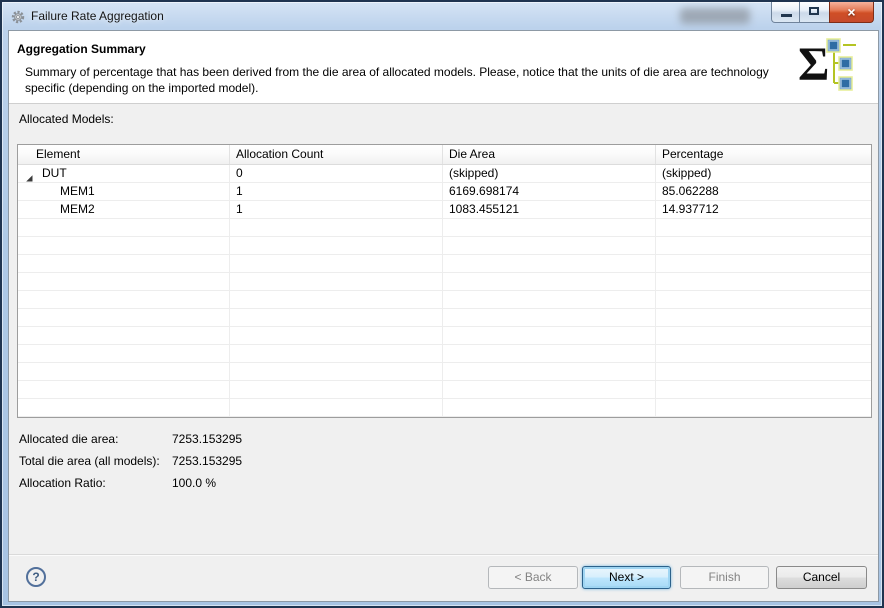  I want to click on cell-die-area: 1083.455121, so click(549, 209).